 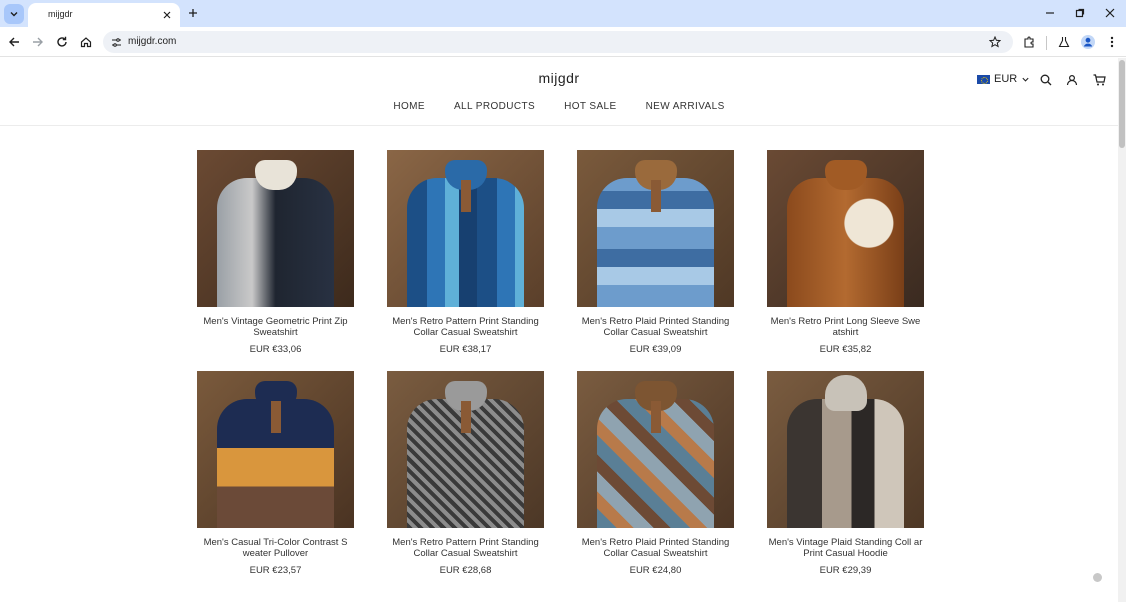 I want to click on reload-icon, so click(x=62, y=41).